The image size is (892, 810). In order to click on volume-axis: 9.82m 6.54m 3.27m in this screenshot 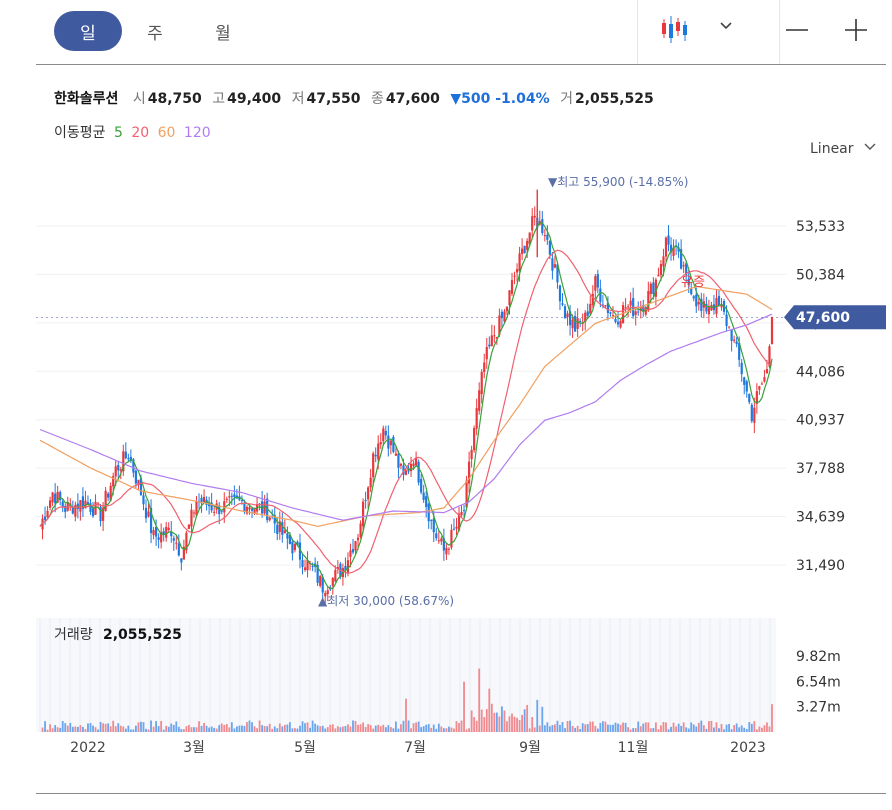, I will do `click(818, 682)`.